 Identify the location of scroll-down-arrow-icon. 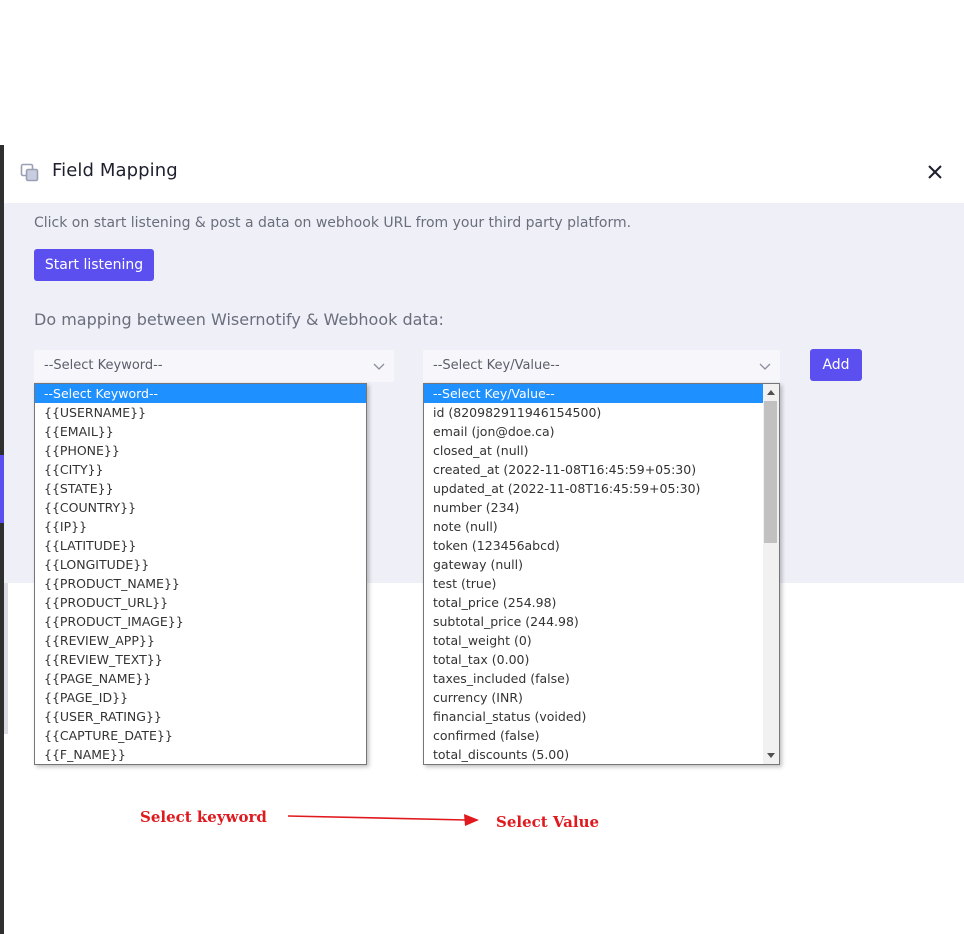
(771, 755).